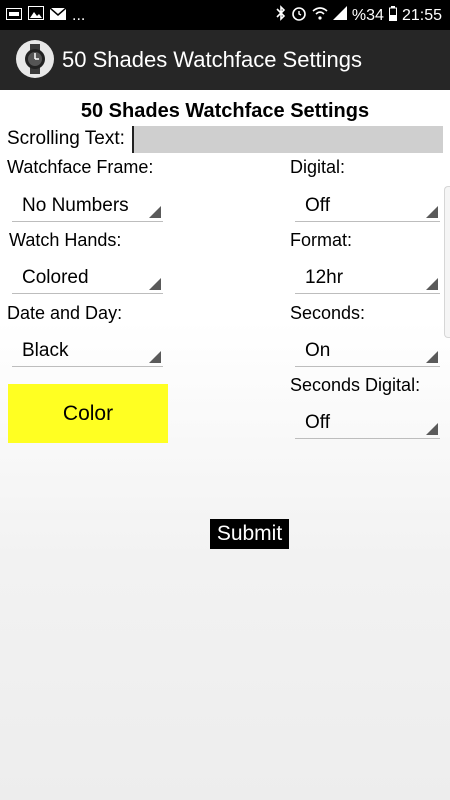 This screenshot has width=450, height=800. I want to click on seconds-value: On, so click(318, 350).